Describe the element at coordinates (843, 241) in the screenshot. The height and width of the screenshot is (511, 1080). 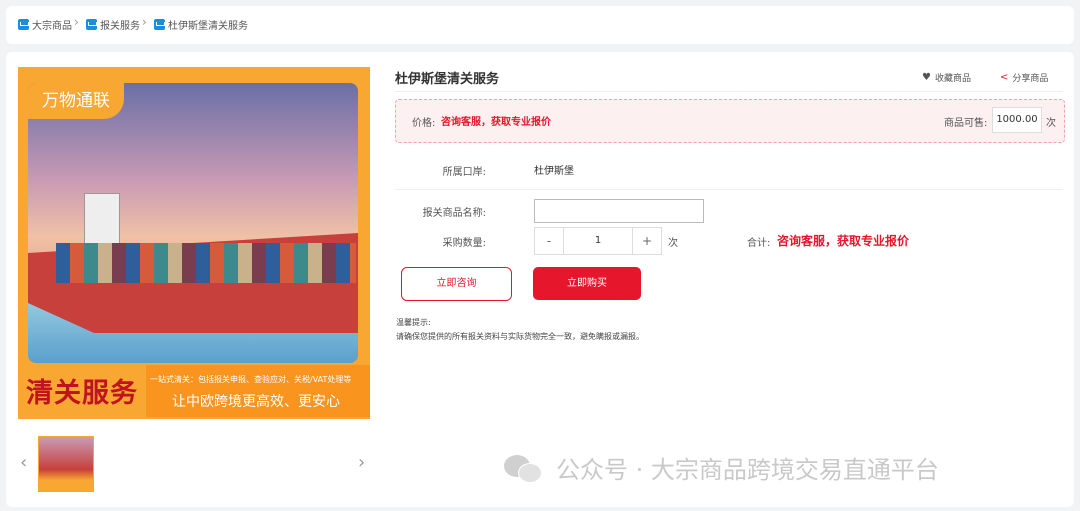
I see `total-value: 咨询客服，获取专业报价` at that location.